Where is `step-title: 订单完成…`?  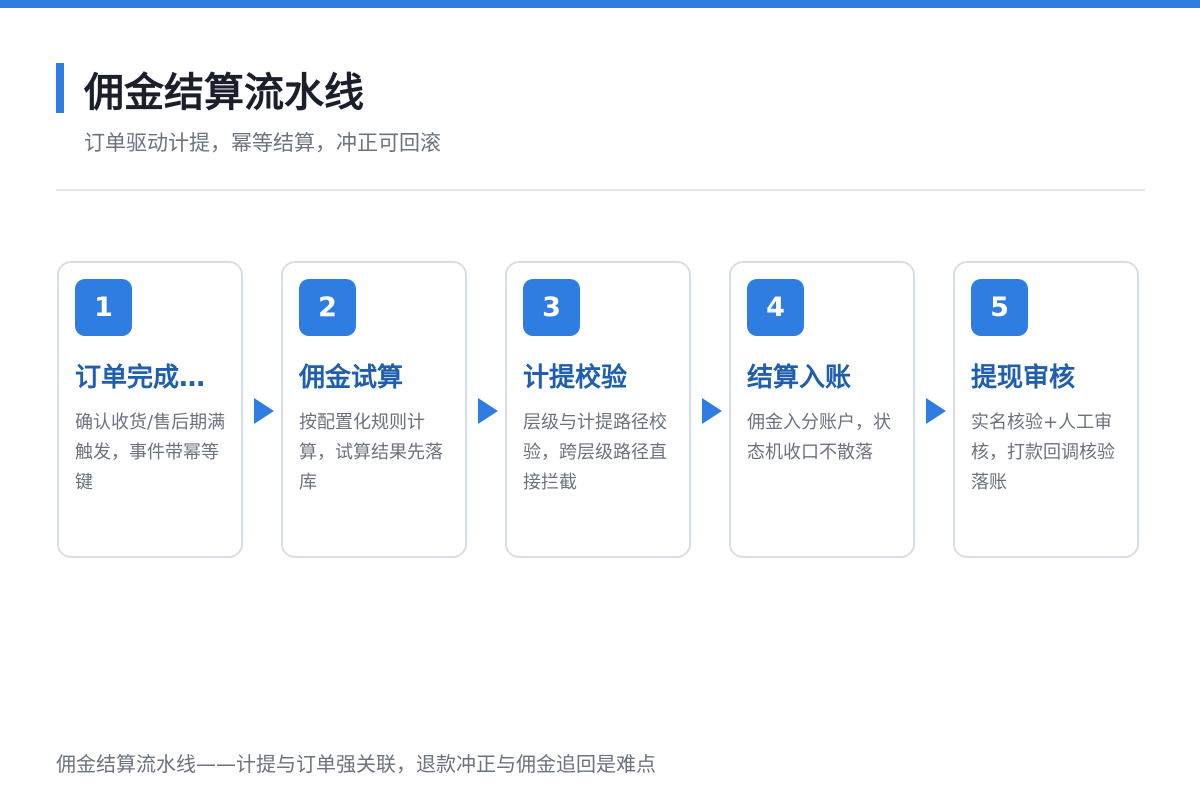 step-title: 订单完成… is located at coordinates (140, 378).